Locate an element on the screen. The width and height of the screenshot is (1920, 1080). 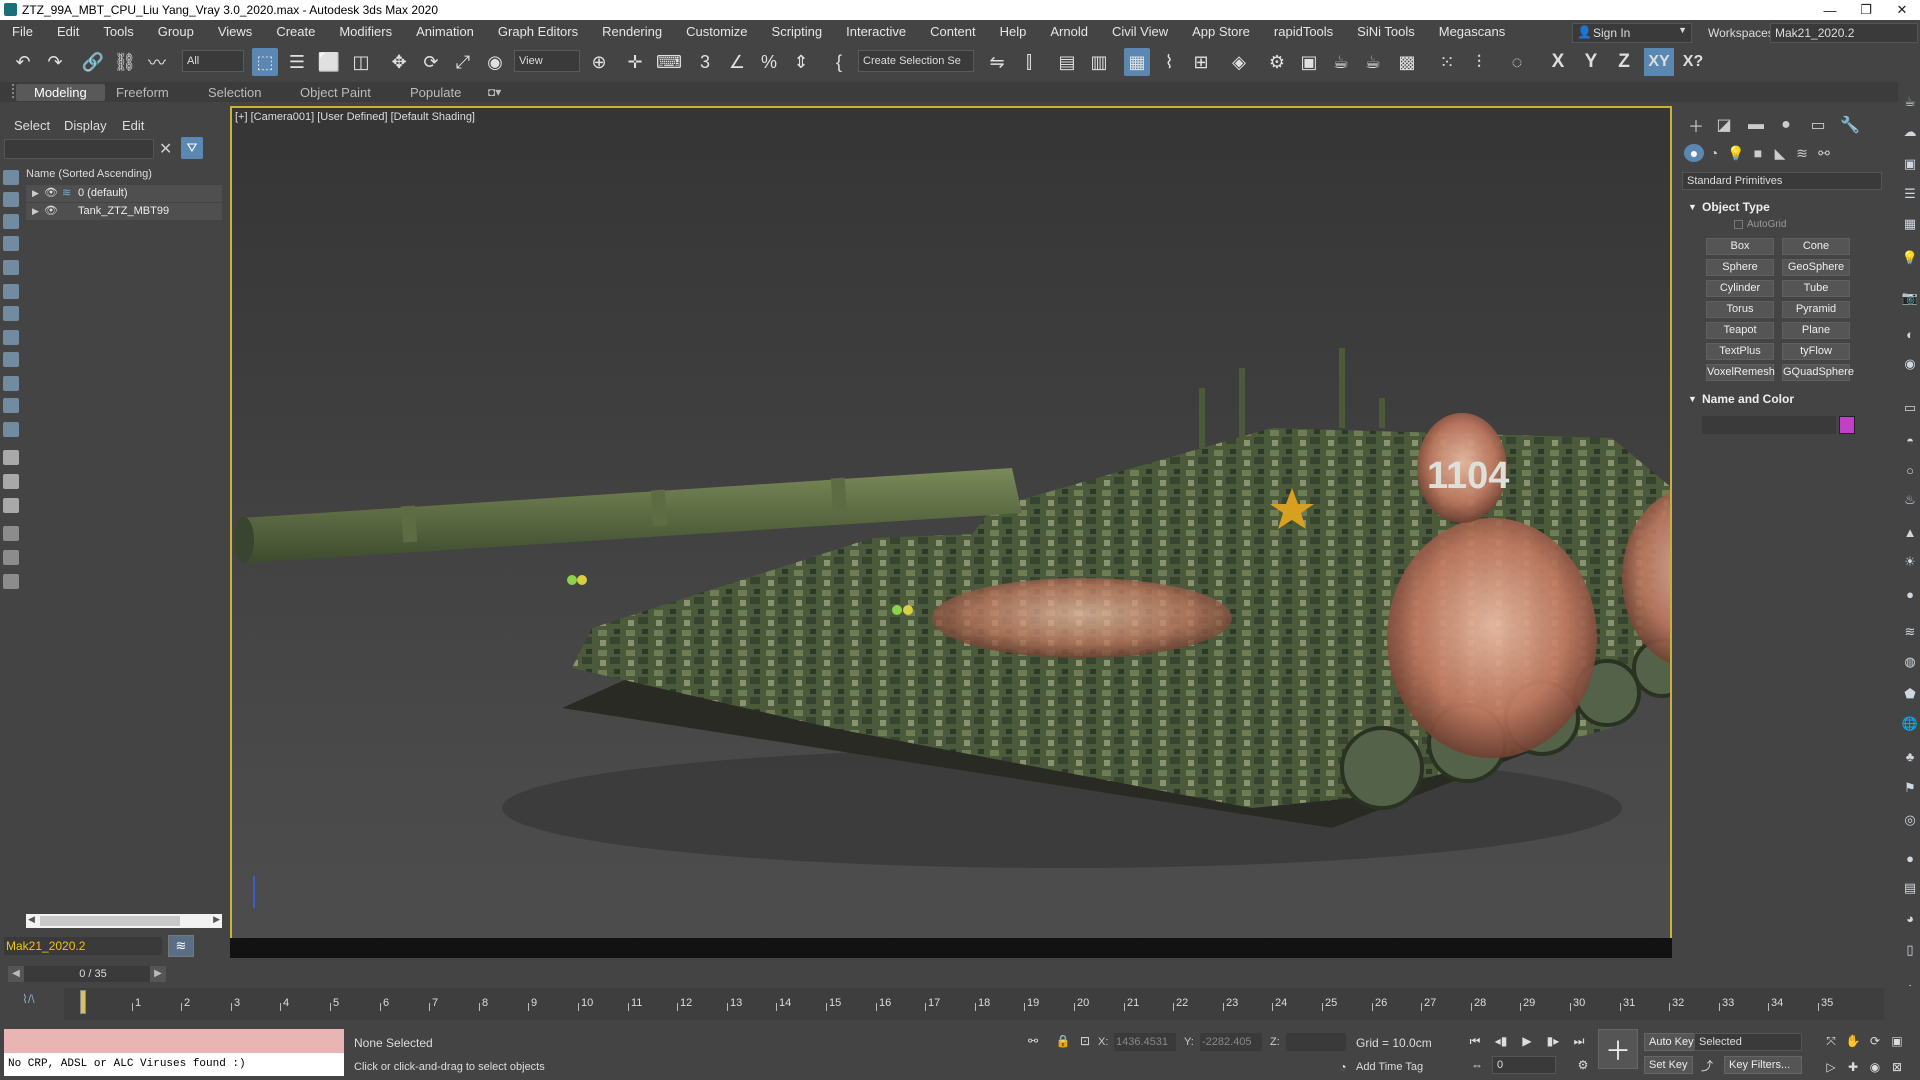
current-layer-select: Mak21_2020.2 is located at coordinates (83, 946).